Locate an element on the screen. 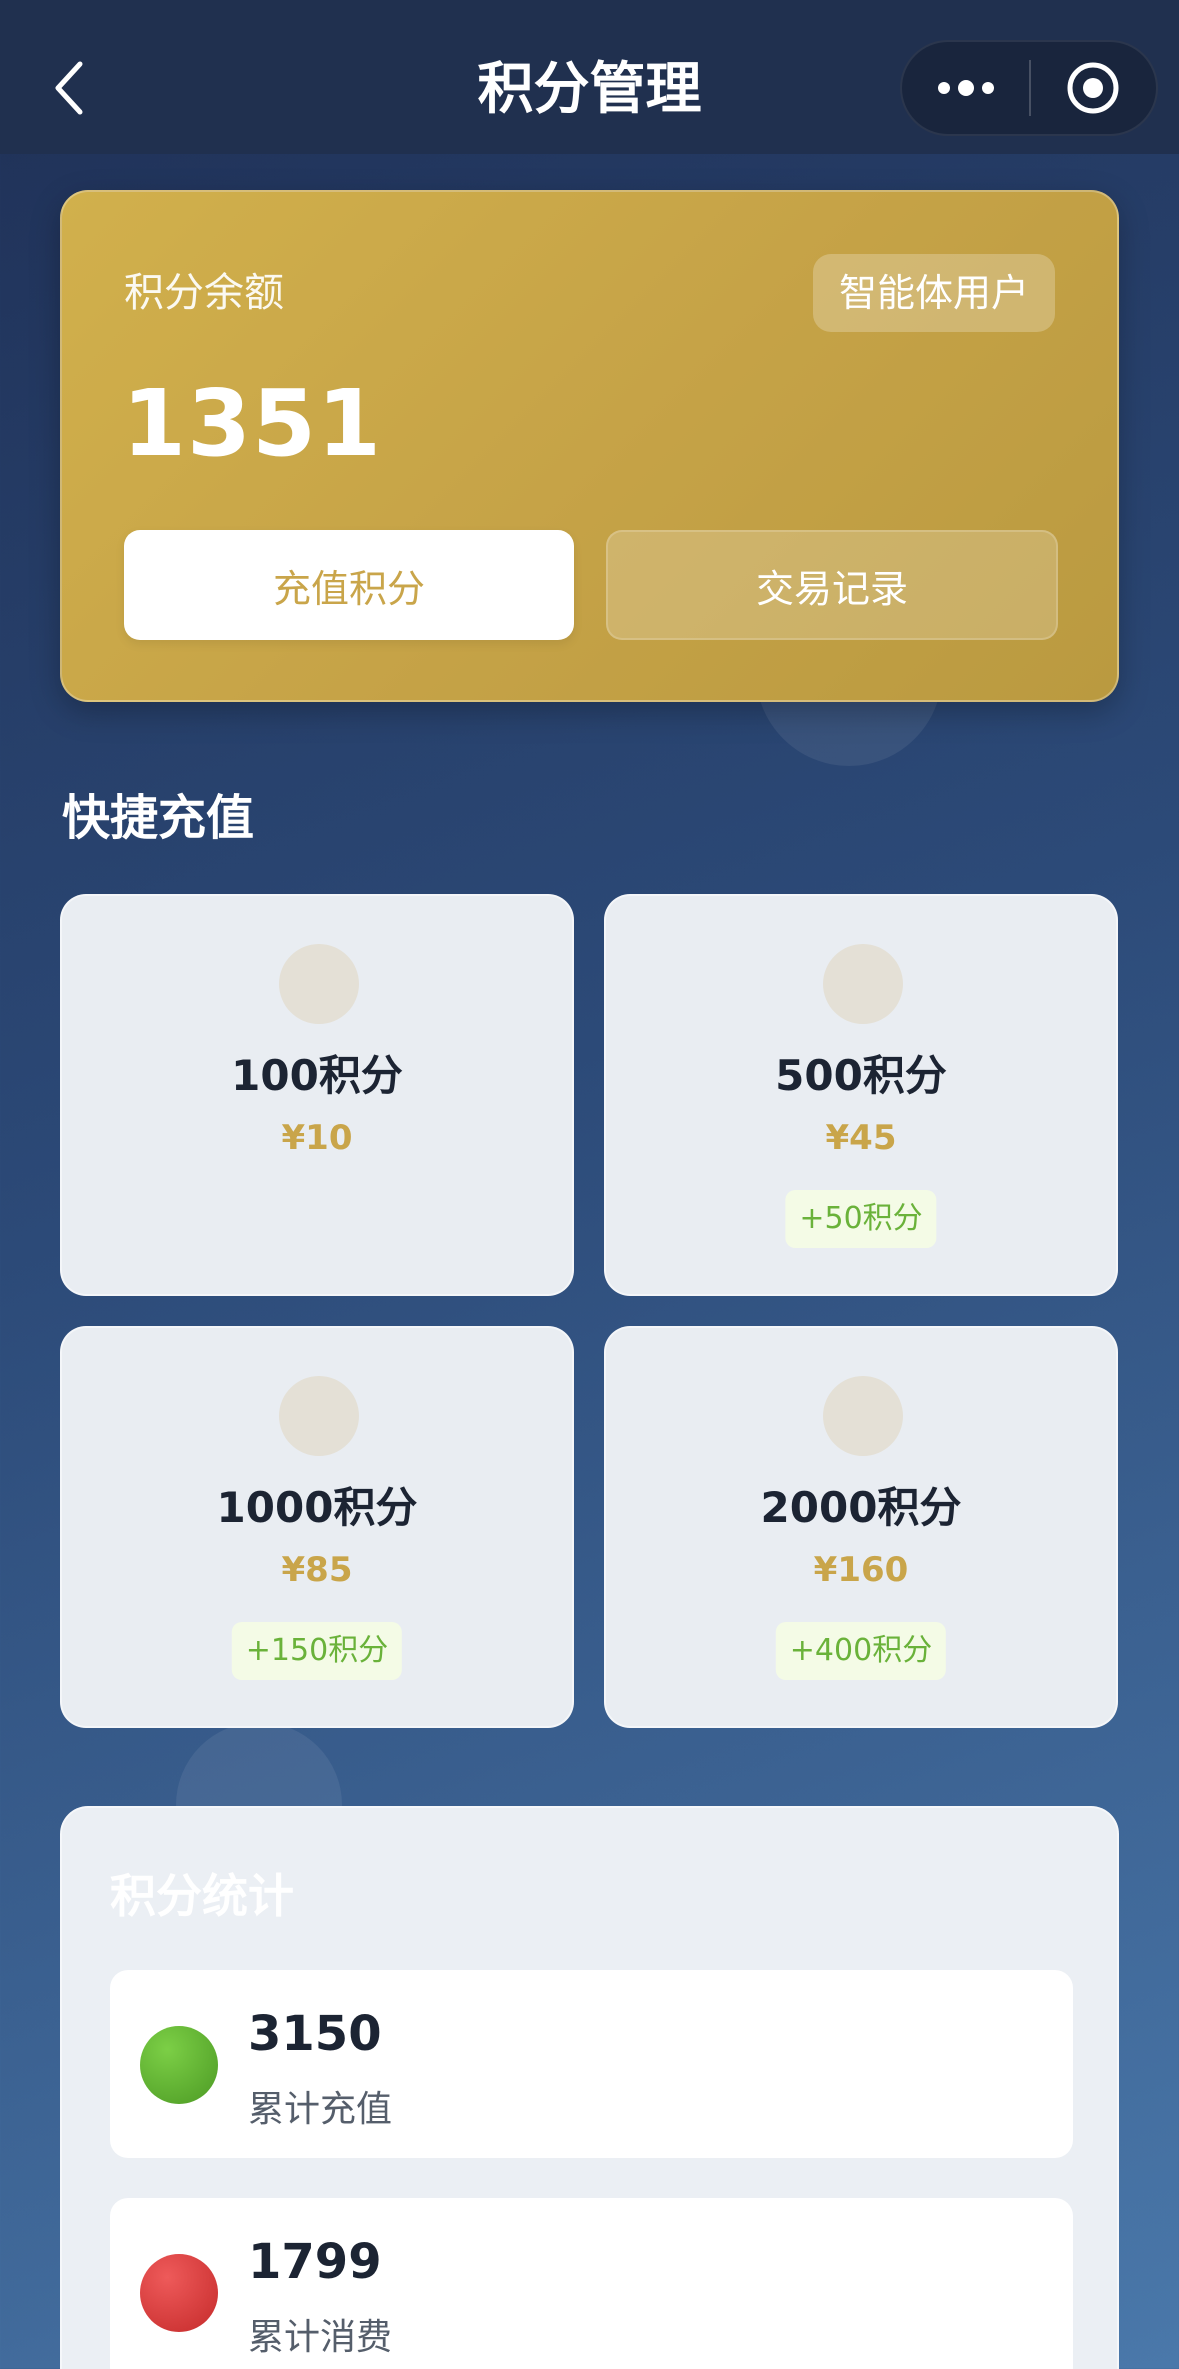 This screenshot has height=2369, width=1179. close-miniprogram-button is located at coordinates (1093, 88).